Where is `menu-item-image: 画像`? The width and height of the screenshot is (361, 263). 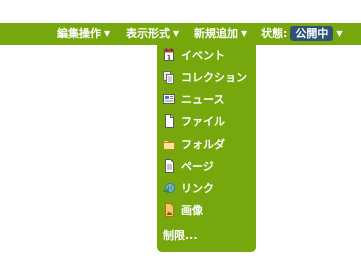 menu-item-image: 画像 is located at coordinates (183, 211).